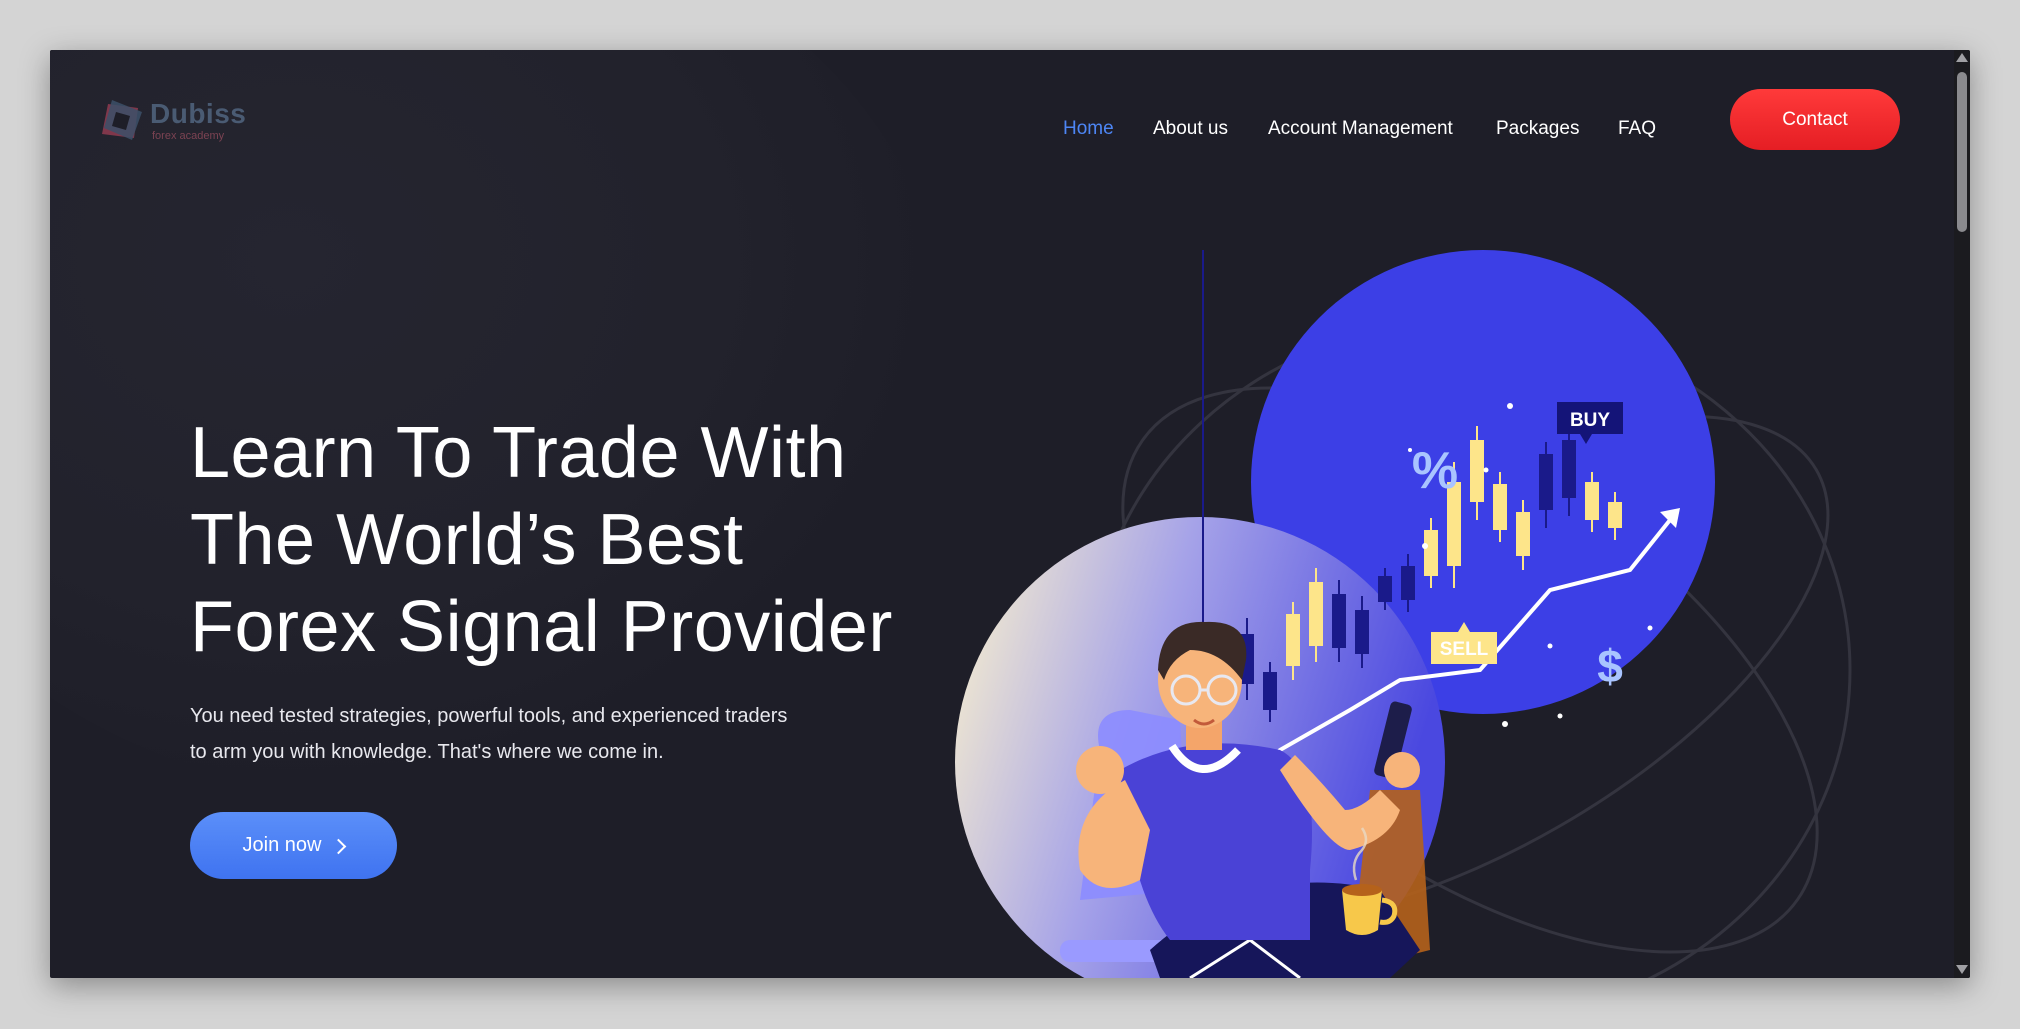 The height and width of the screenshot is (1029, 2020). What do you see at coordinates (1360, 129) in the screenshot?
I see `nav-item-account-management: Account Management` at bounding box center [1360, 129].